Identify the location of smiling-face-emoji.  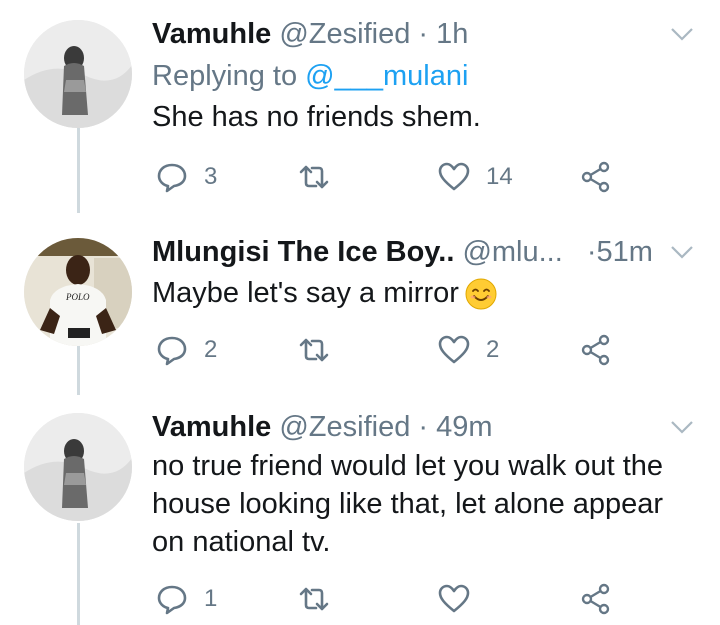
(481, 294).